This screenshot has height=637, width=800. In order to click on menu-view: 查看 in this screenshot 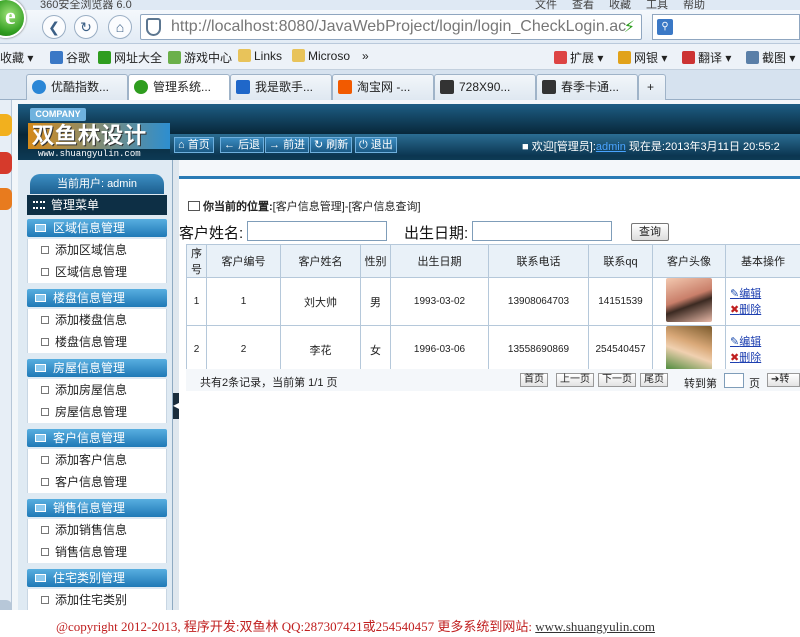, I will do `click(583, 5)`.